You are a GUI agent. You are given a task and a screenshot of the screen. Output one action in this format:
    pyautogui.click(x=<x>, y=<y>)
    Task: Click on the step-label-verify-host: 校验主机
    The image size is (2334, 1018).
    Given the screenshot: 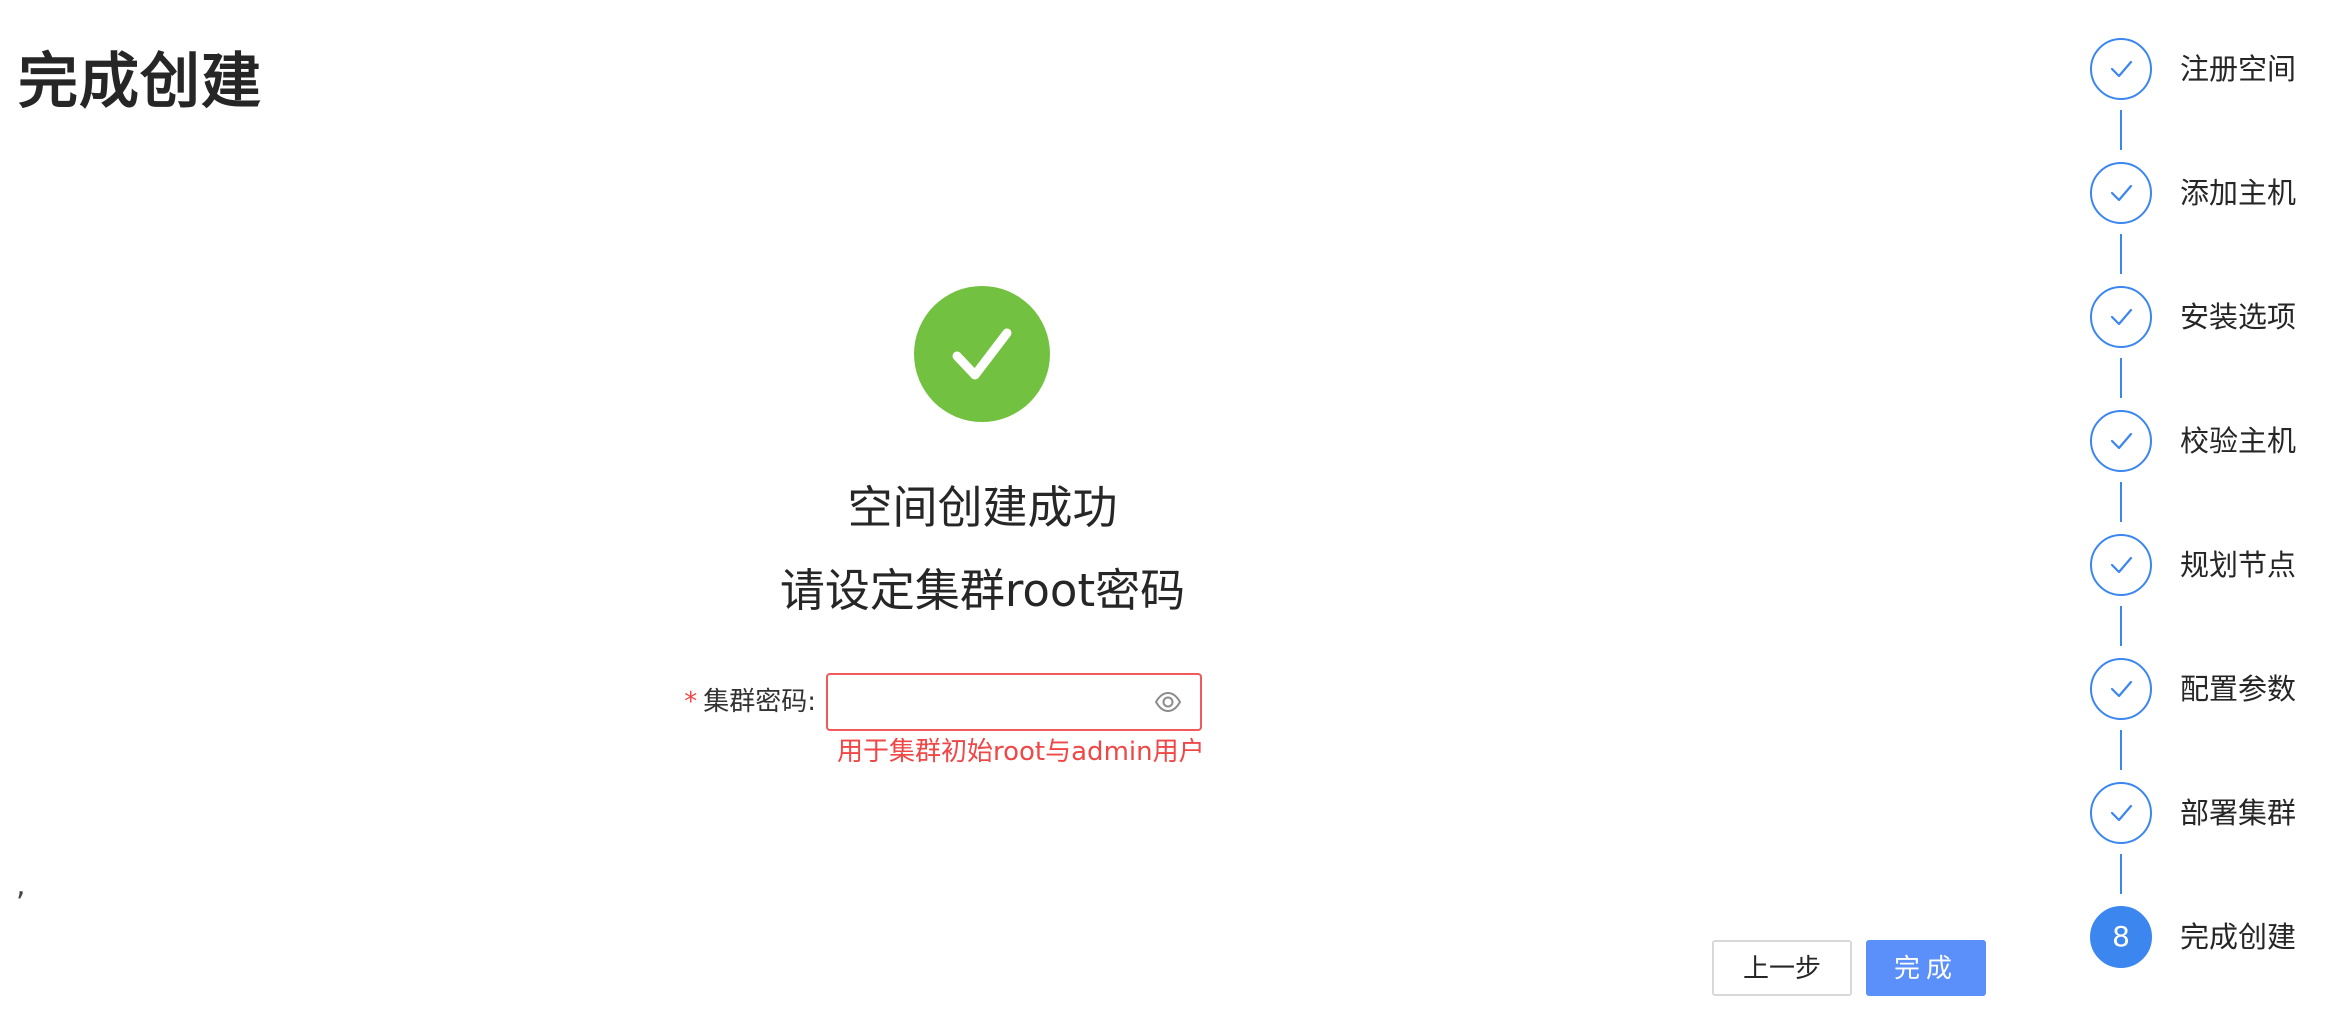 What is the action you would take?
    pyautogui.click(x=2238, y=441)
    